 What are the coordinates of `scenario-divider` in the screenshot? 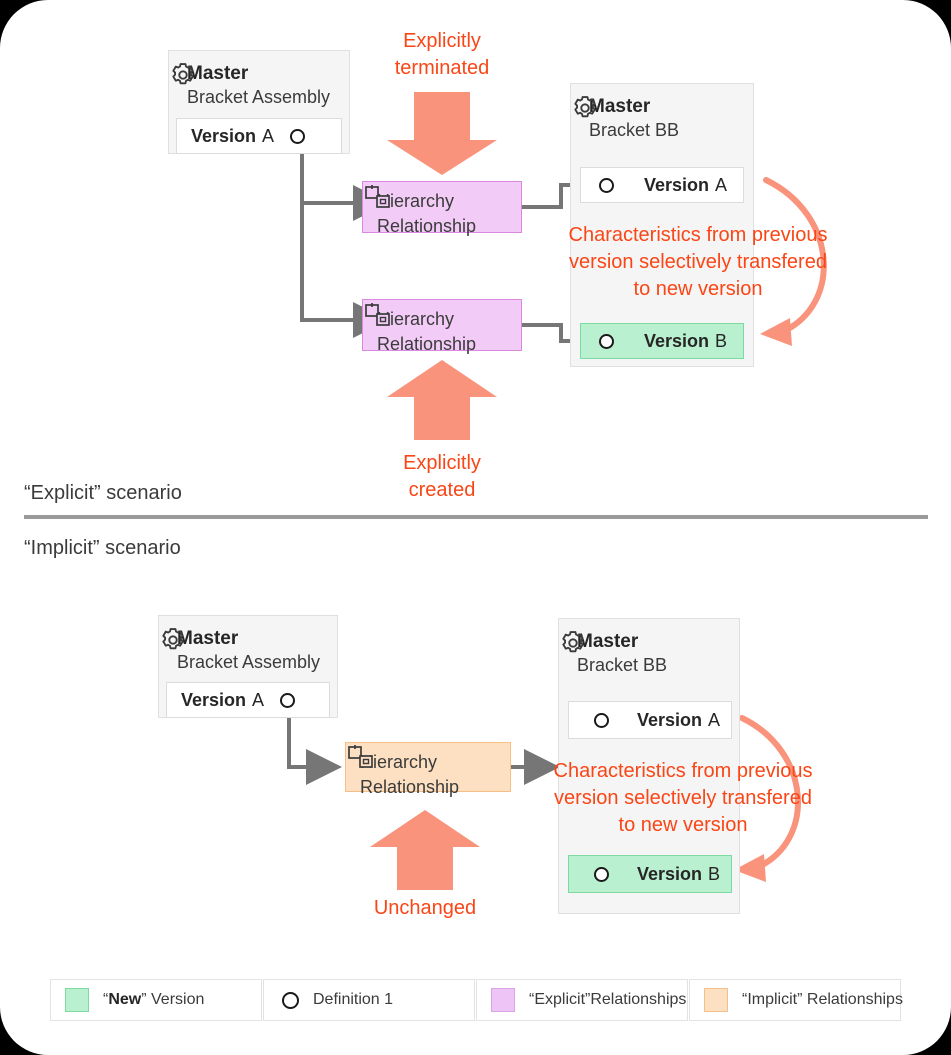 It's located at (476, 517).